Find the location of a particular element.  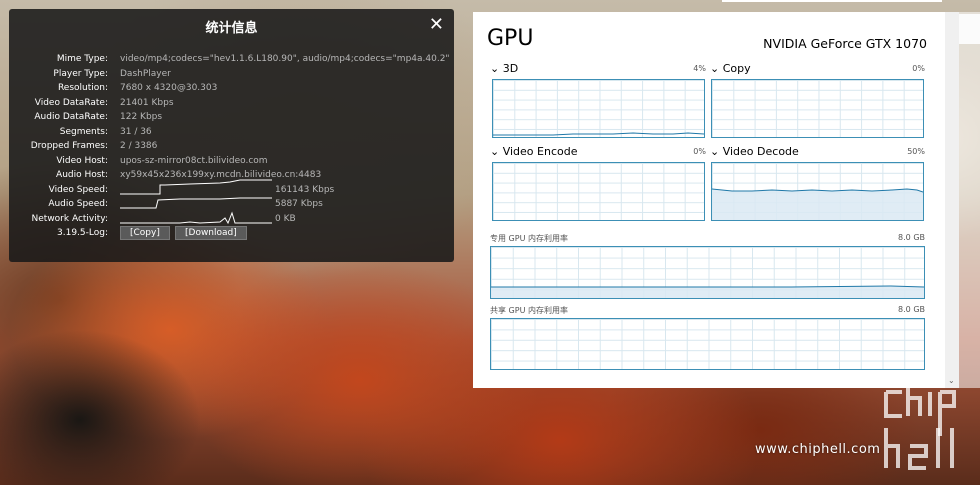

stats-row-resolution: Resolution: 7680 x 4320@30.303 is located at coordinates (231, 90).